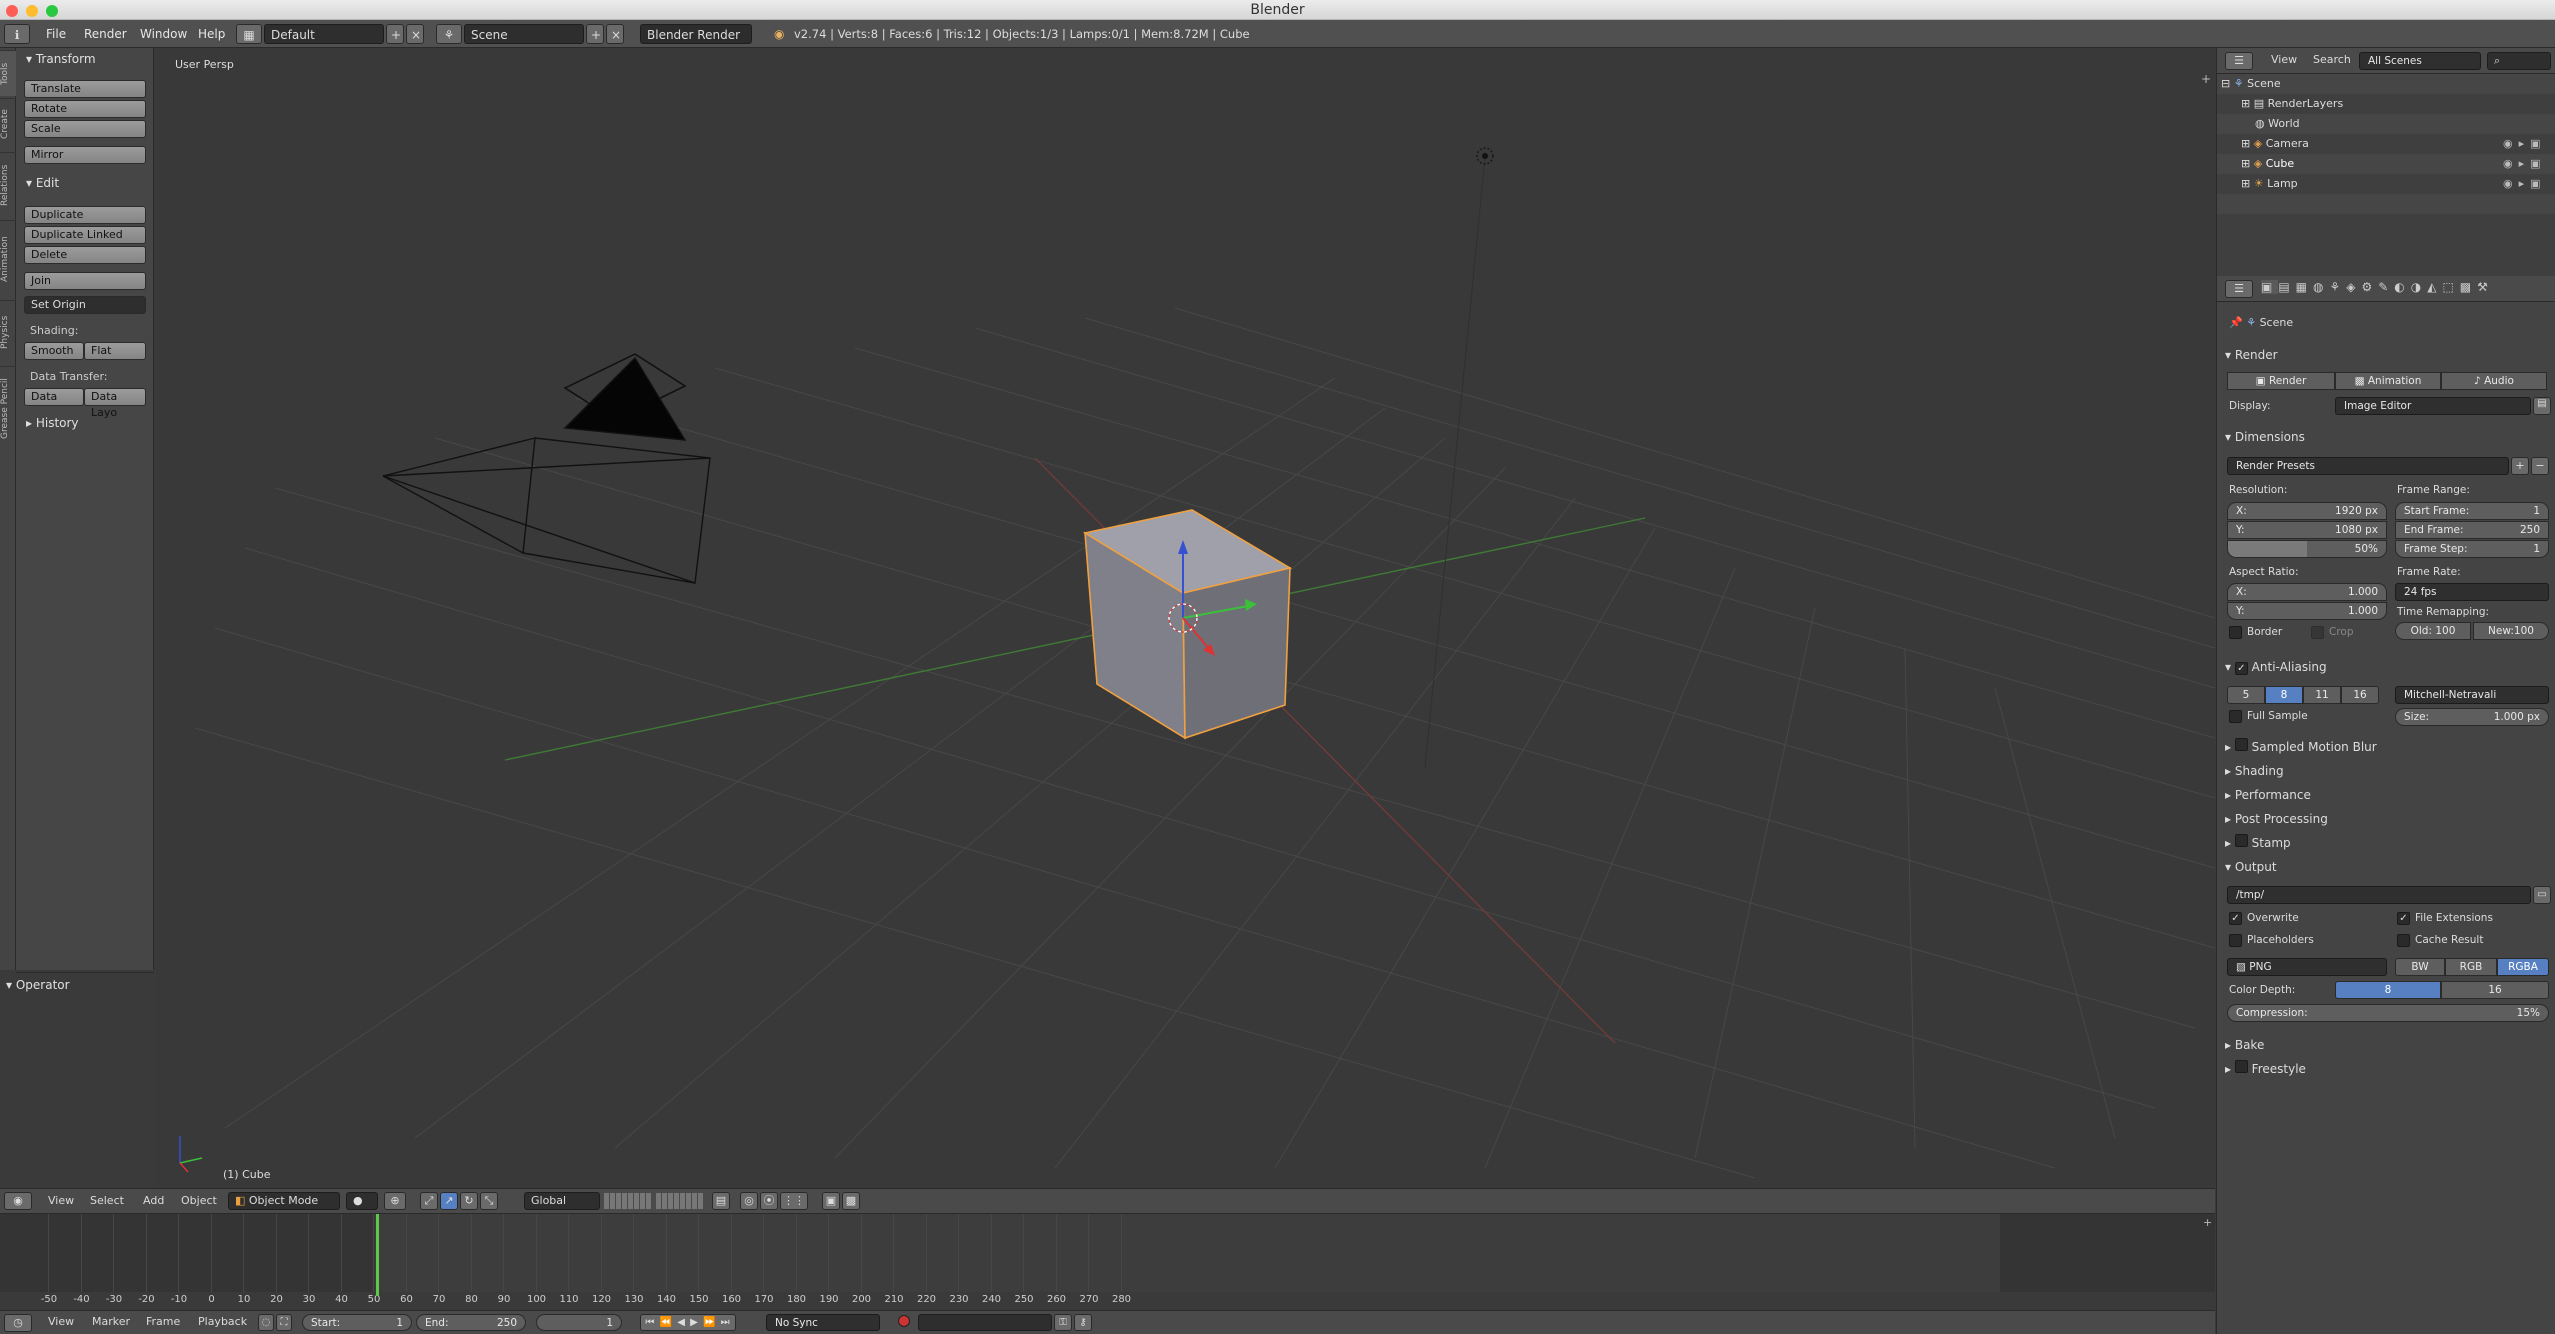 This screenshot has width=2555, height=1334. Describe the element at coordinates (284, 1322) in the screenshot. I see `lock-range-icon: ⛶` at that location.